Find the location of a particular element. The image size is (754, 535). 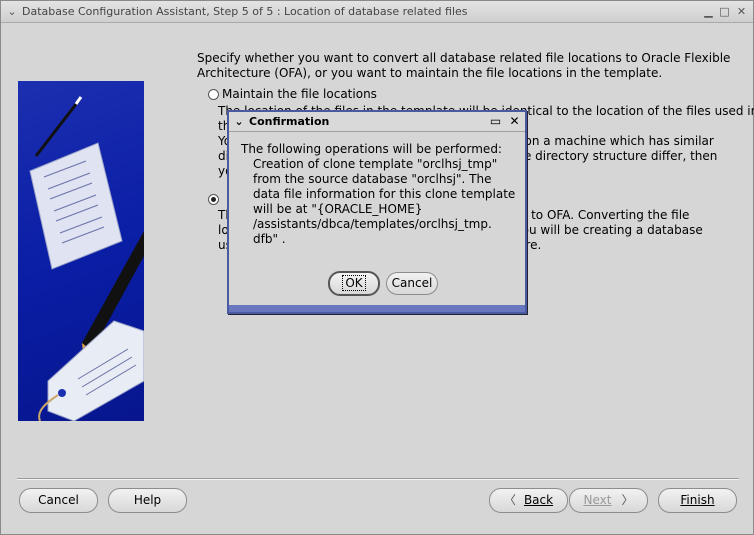

dialog-bottom-border is located at coordinates (377, 308).